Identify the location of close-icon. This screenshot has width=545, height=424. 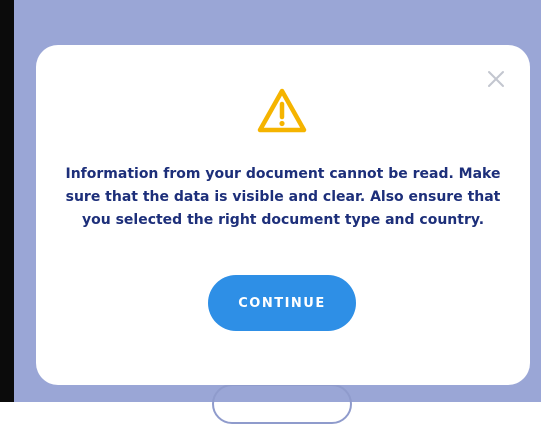
(496, 79).